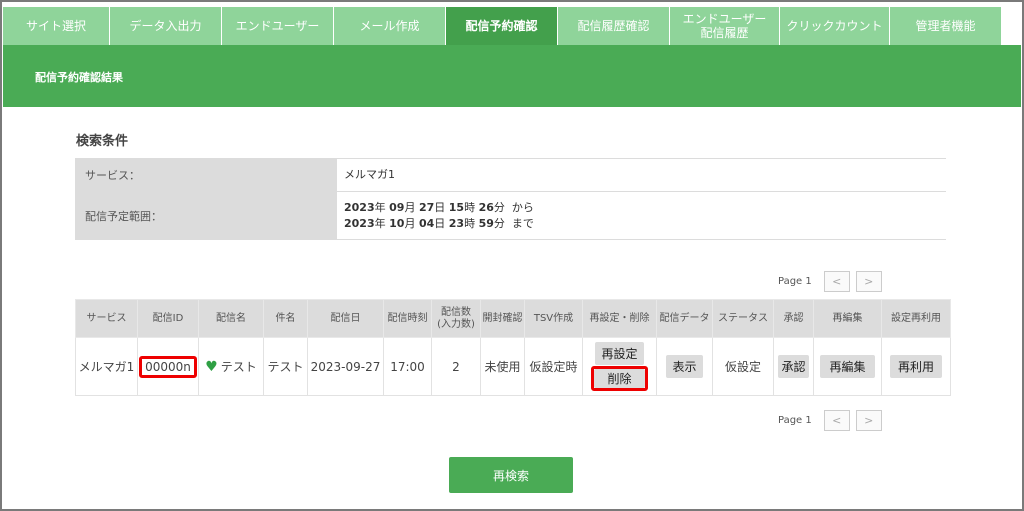 The image size is (1024, 511). Describe the element at coordinates (106, 366) in the screenshot. I see `cell-service: メルマガ1` at that location.